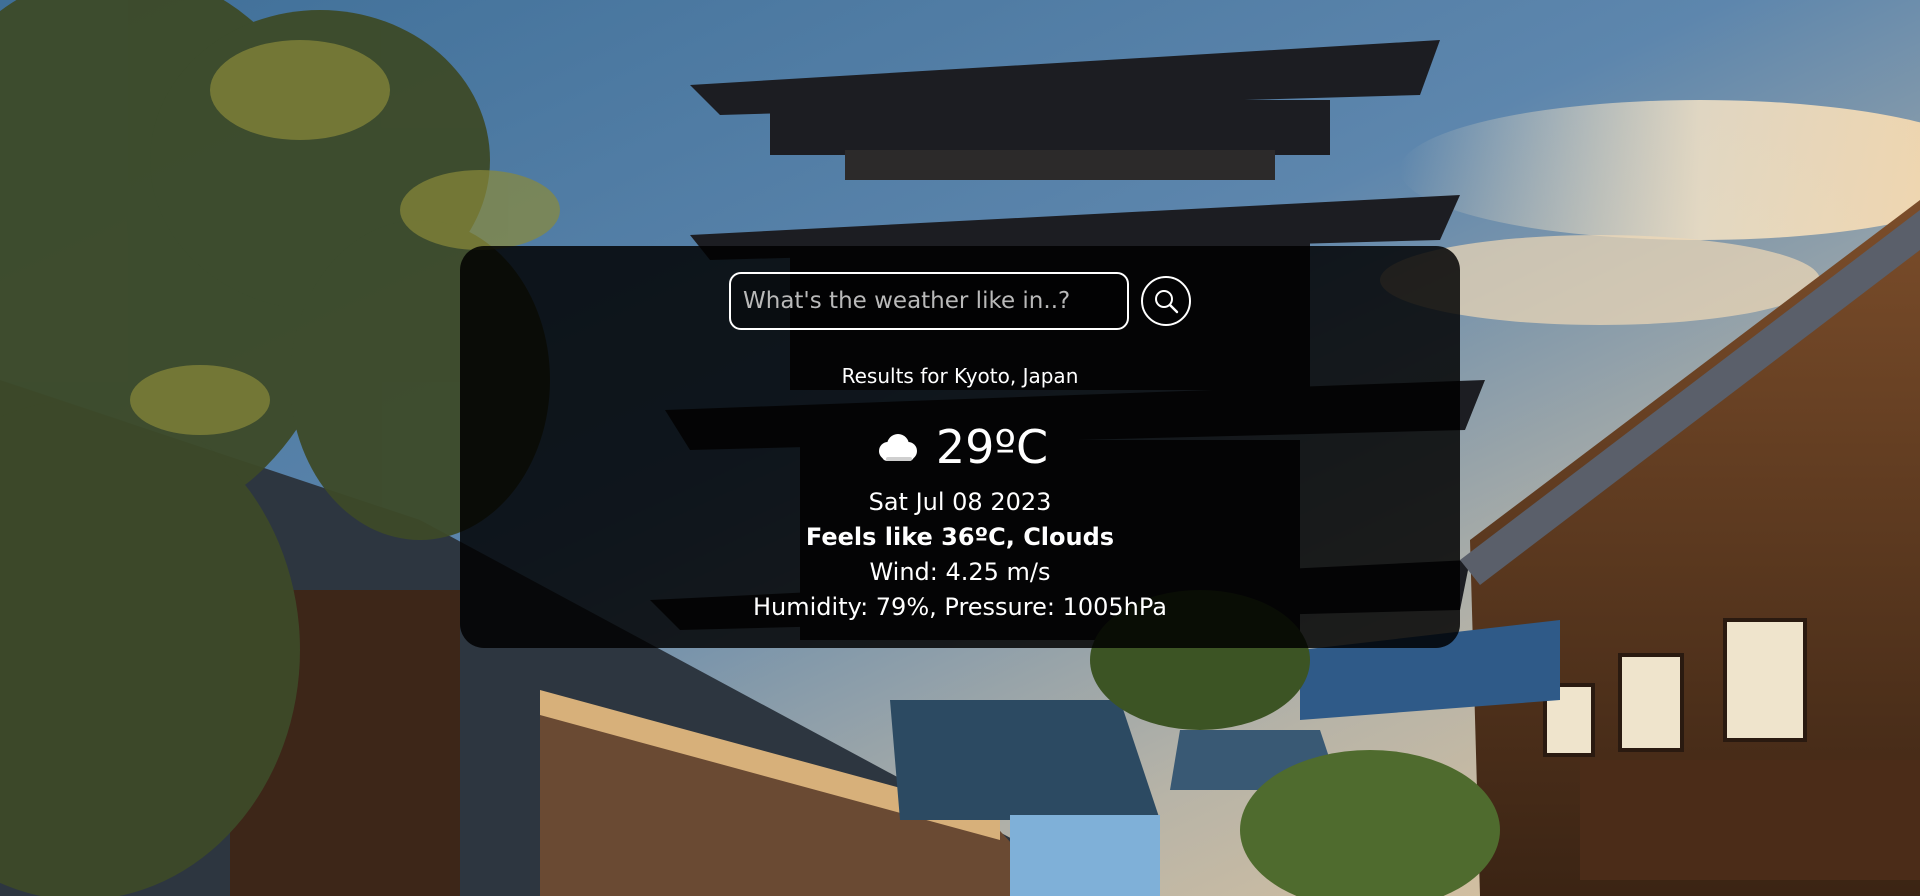  Describe the element at coordinates (960, 376) in the screenshot. I see `results-label: Results for Kyoto, Japan` at that location.